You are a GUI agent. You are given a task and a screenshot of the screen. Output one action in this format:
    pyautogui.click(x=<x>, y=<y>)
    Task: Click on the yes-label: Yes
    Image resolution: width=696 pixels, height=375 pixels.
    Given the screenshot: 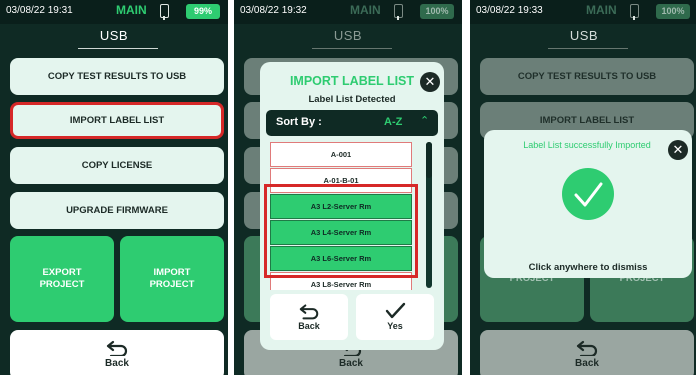 What is the action you would take?
    pyautogui.click(x=395, y=326)
    